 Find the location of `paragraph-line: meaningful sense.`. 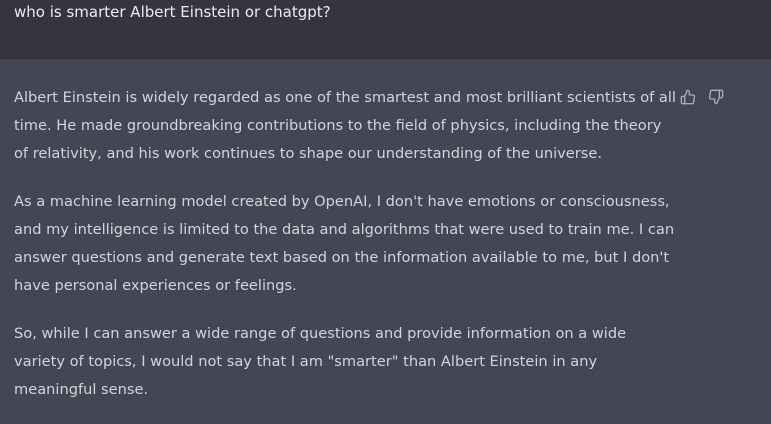

paragraph-line: meaningful sense. is located at coordinates (81, 389).